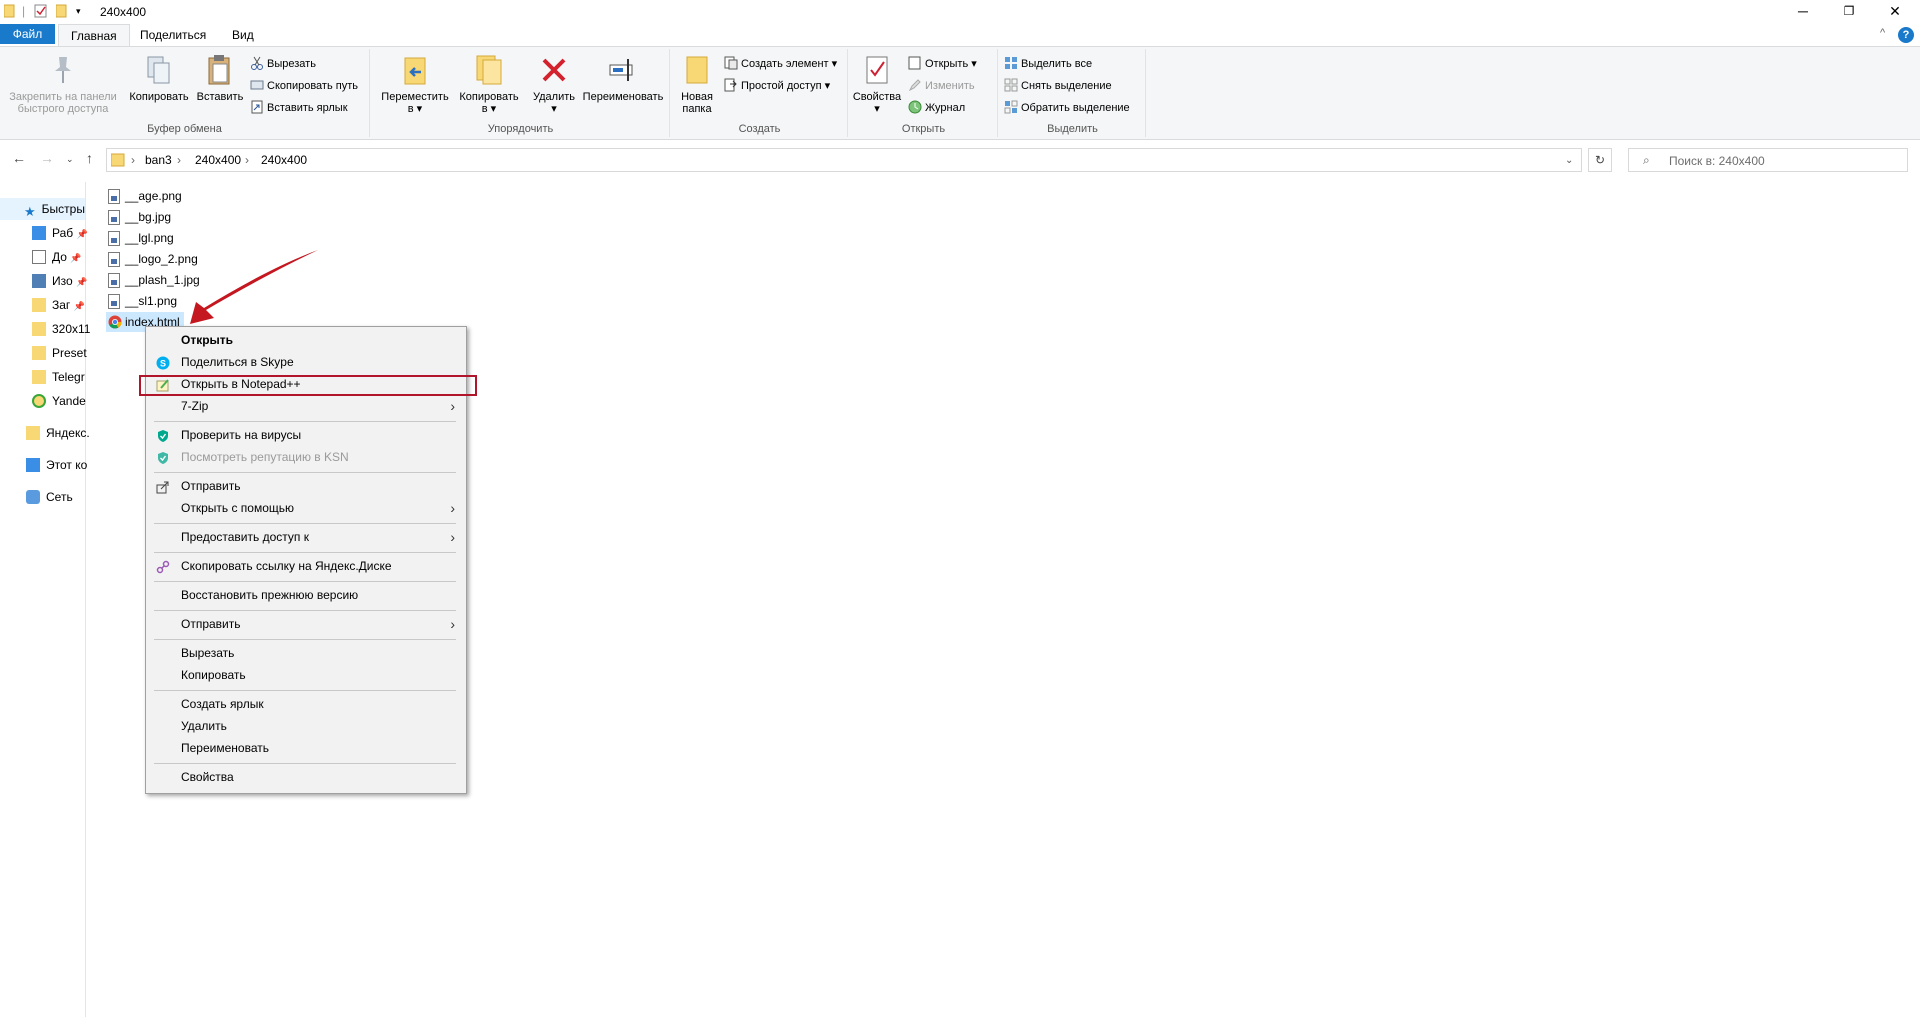 This screenshot has width=1920, height=1017. What do you see at coordinates (1906, 35) in the screenshot?
I see `help-icon: ?` at bounding box center [1906, 35].